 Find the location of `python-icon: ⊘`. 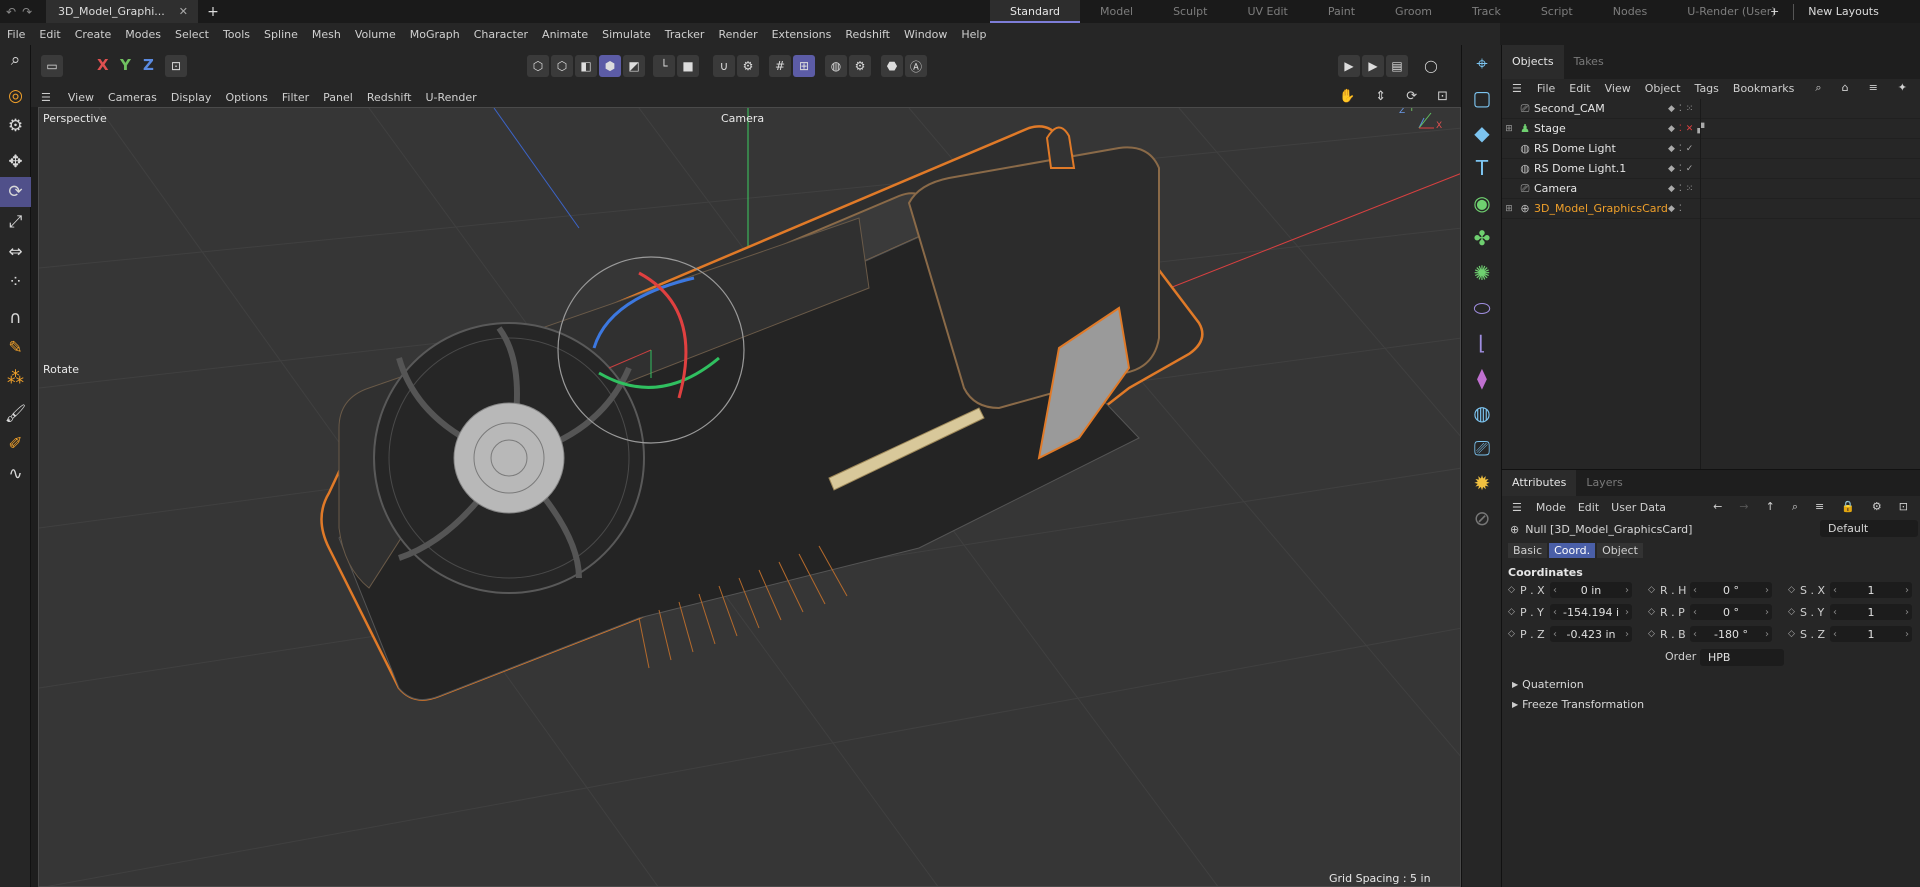

python-icon: ⊘ is located at coordinates (1482, 517).